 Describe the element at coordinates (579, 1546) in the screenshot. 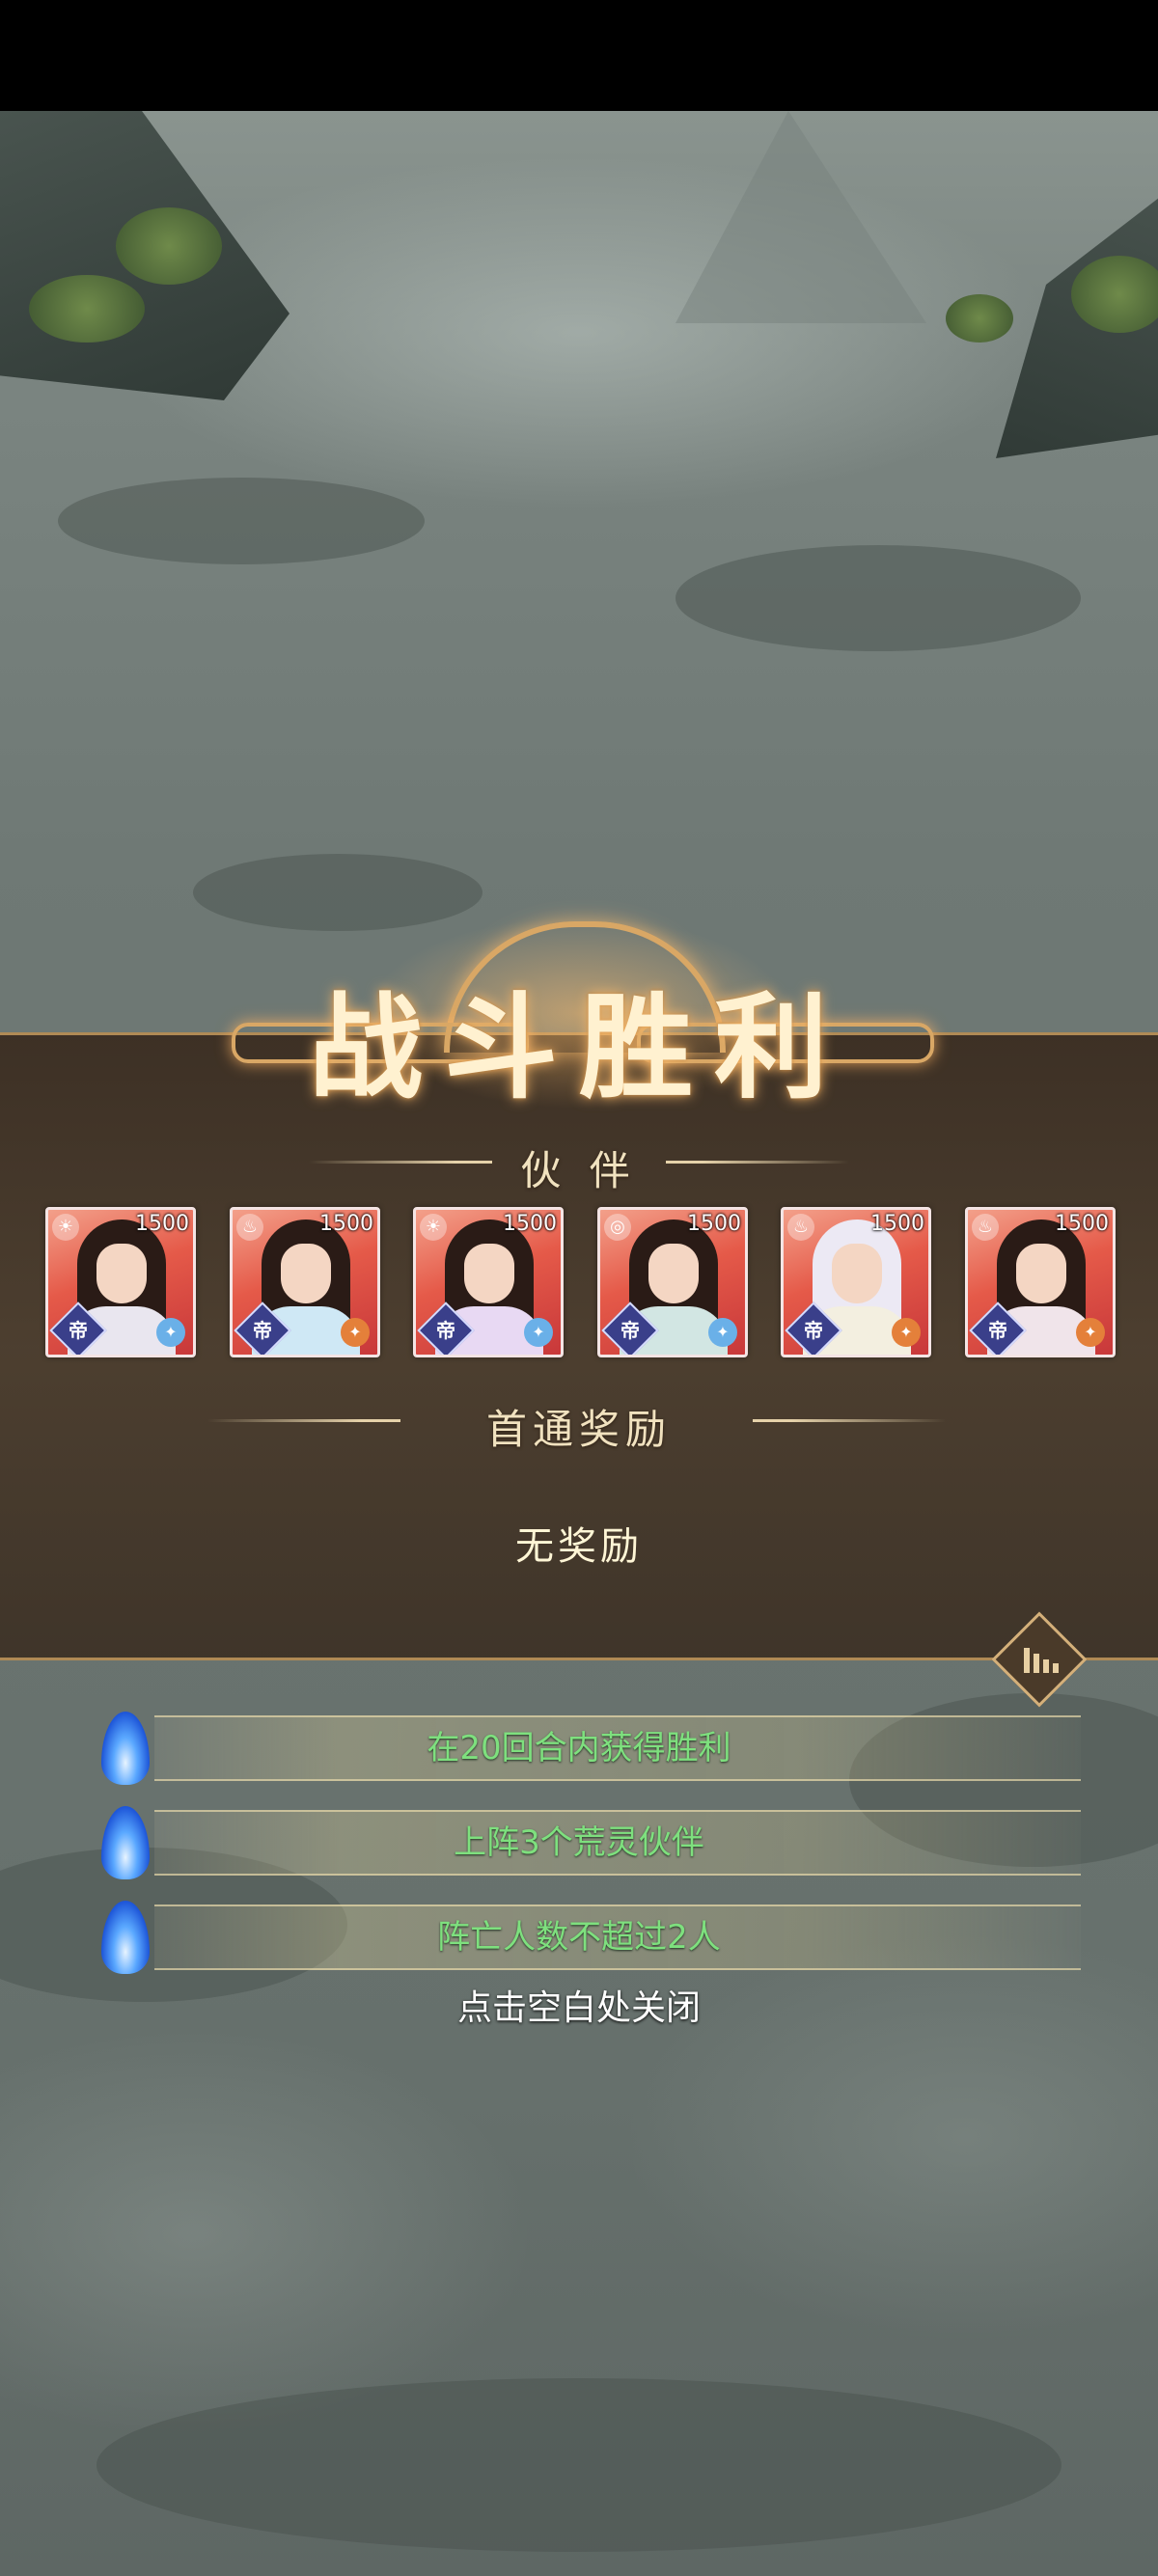

I see `no-reward-text: 无奖励` at that location.